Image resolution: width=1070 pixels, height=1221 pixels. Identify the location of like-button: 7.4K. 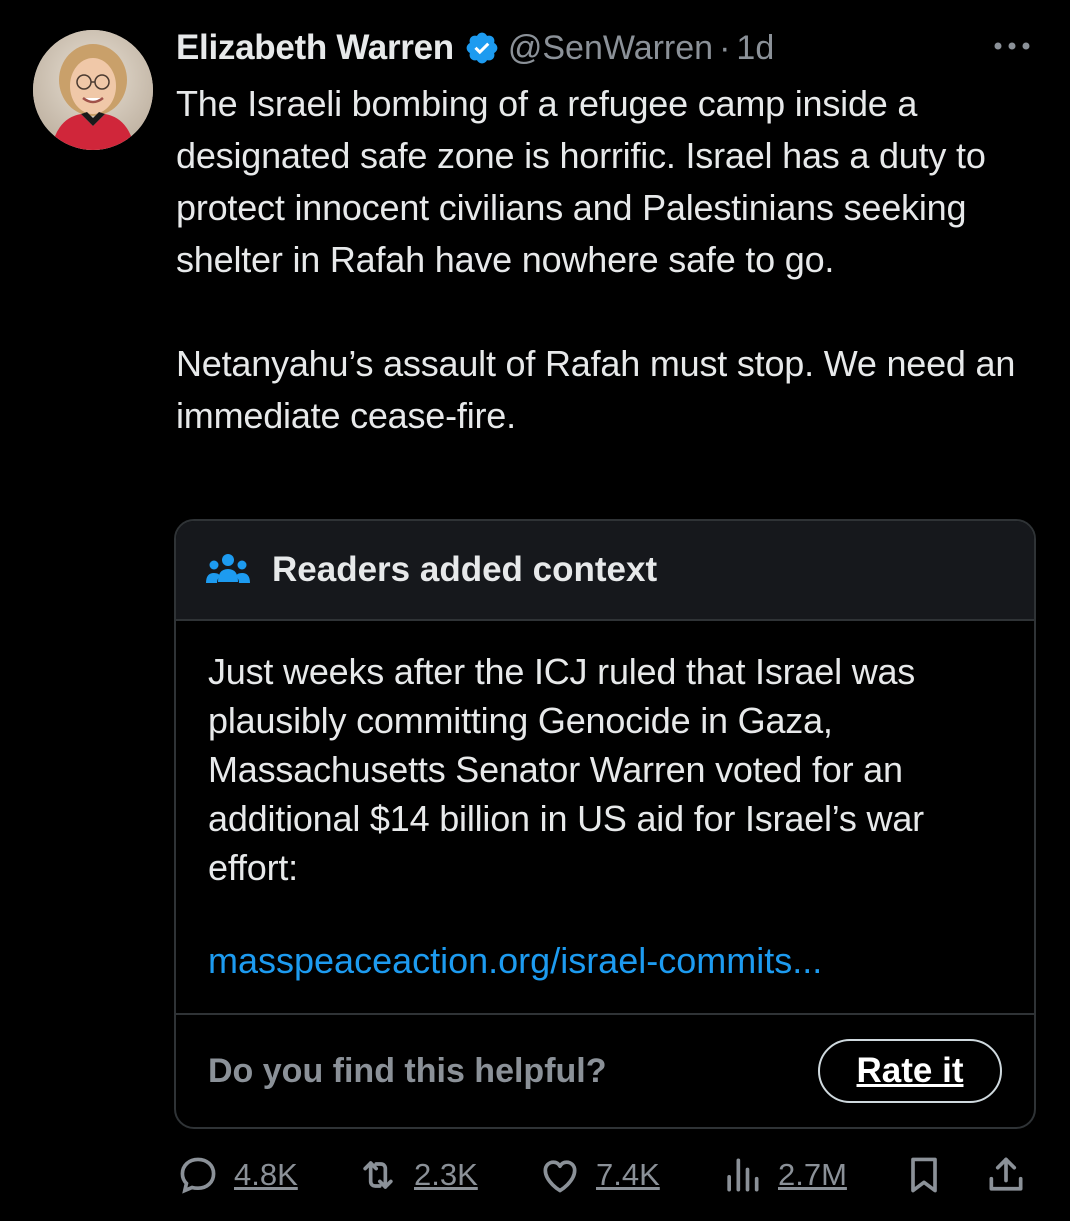
(599, 1175).